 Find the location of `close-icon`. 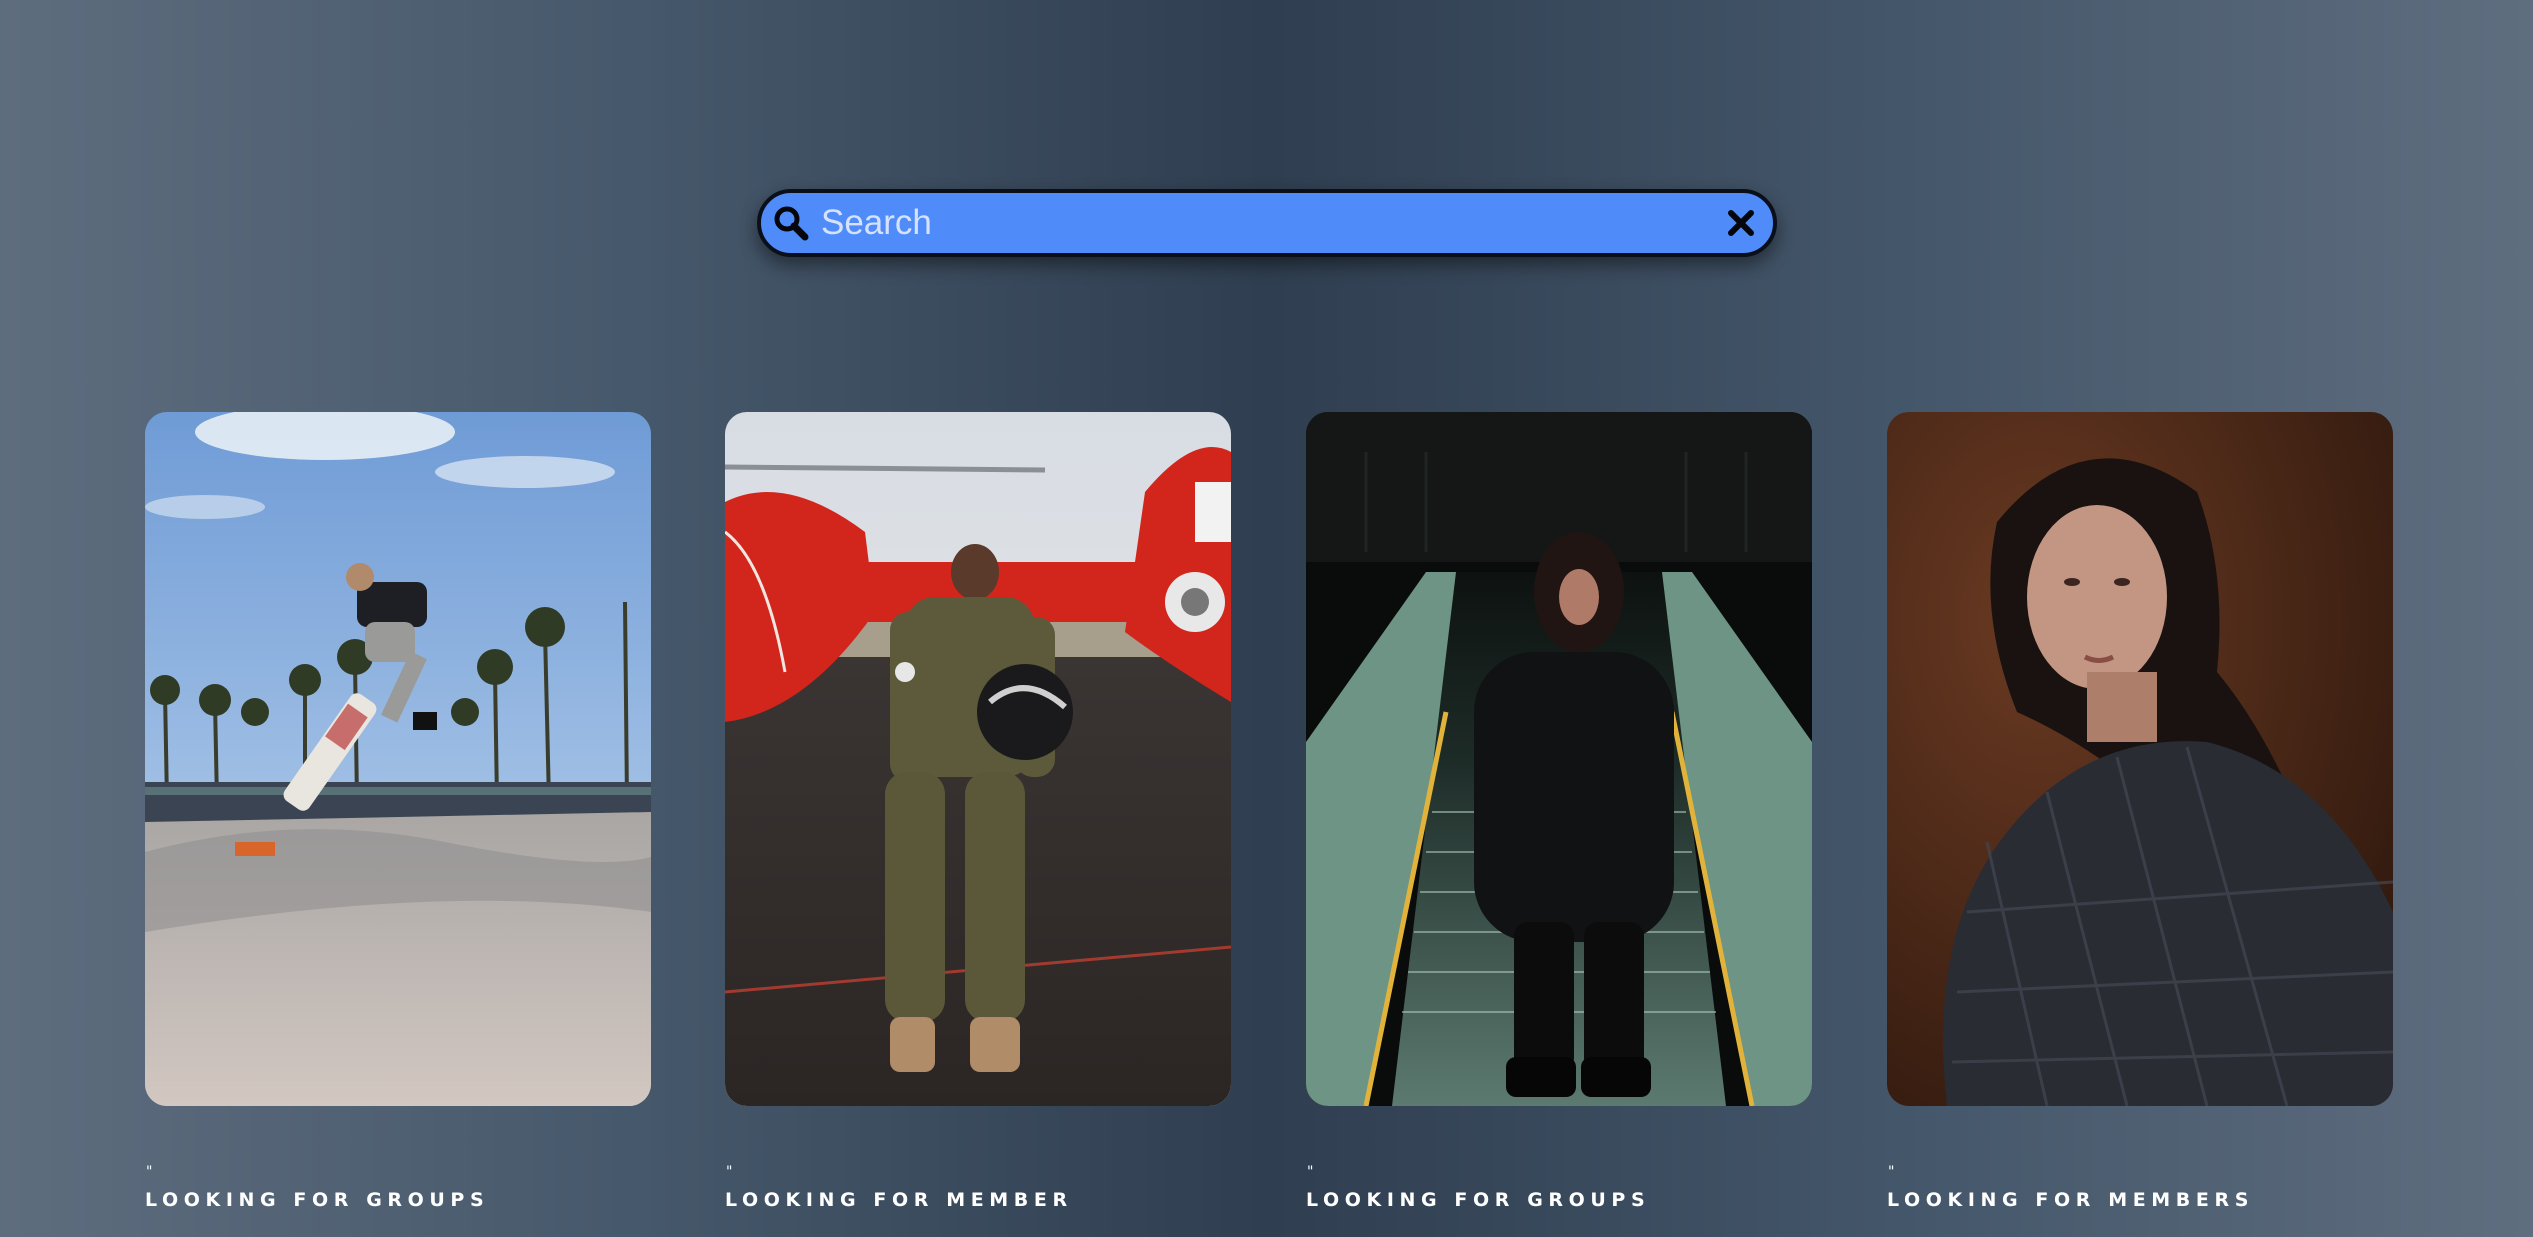

close-icon is located at coordinates (1741, 223).